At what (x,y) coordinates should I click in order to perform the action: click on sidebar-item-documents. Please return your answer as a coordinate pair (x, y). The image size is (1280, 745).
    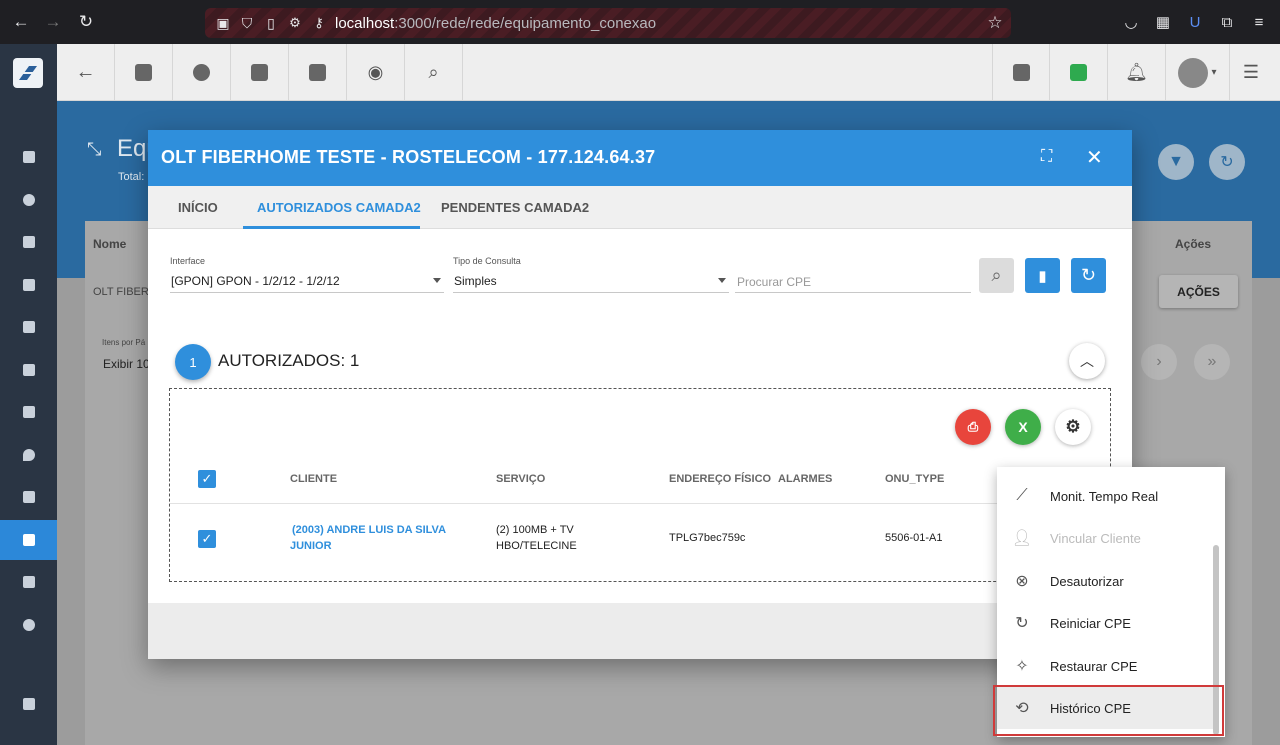
    Looking at the image, I should click on (28, 582).